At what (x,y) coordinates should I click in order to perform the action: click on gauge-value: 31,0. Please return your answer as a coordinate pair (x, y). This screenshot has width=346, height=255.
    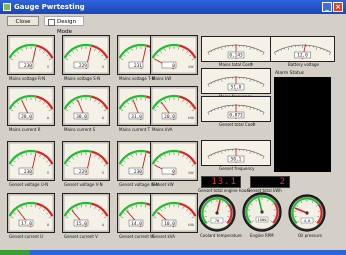
    Looking at the image, I should click on (136, 117).